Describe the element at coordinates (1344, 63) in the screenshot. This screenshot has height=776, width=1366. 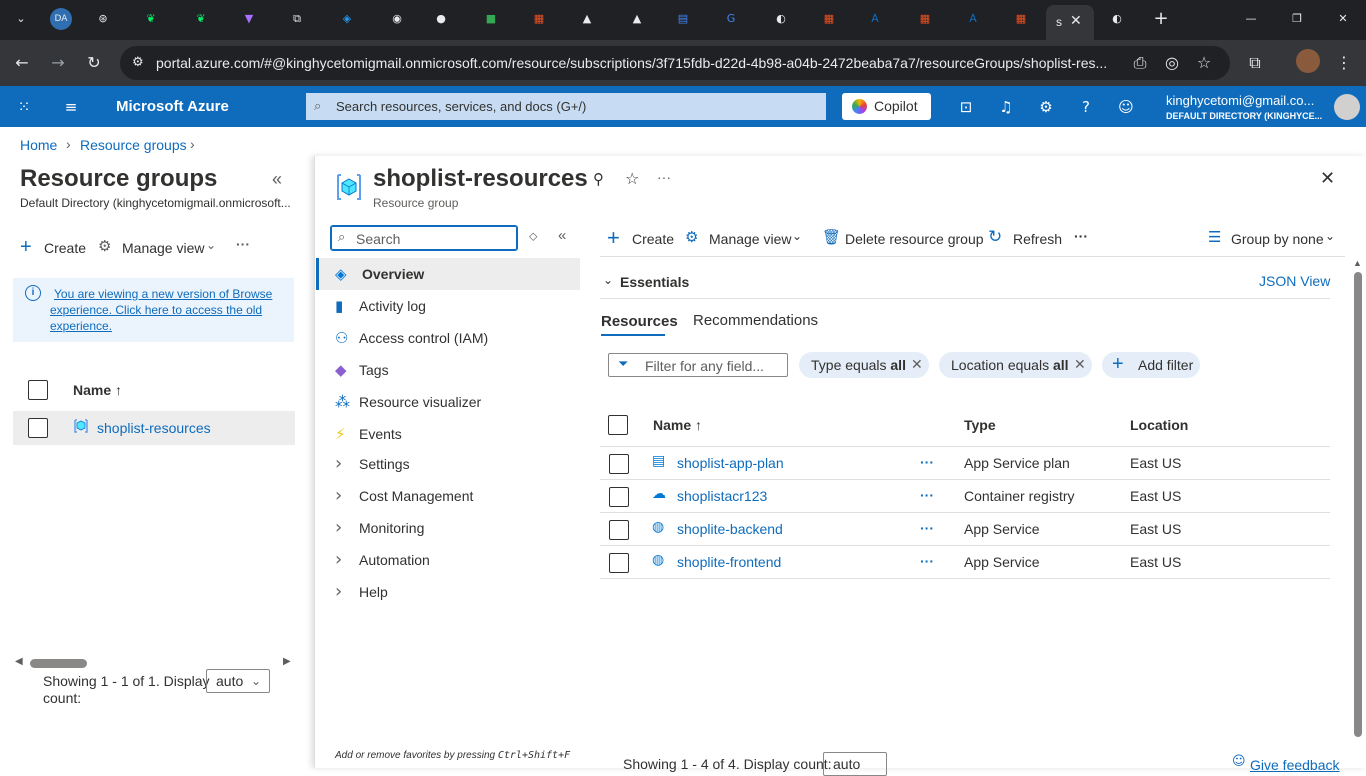
I see `menu-icon: ⋮` at that location.